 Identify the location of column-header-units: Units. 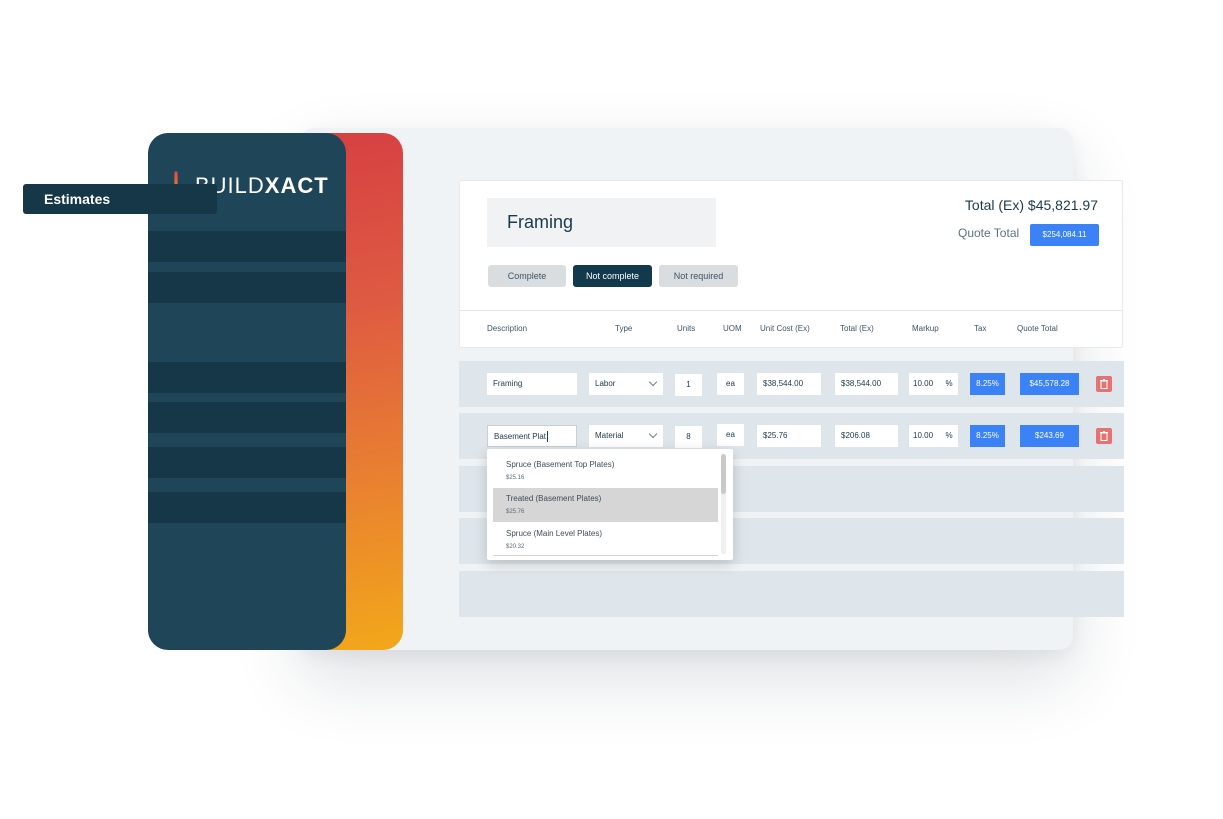
(686, 328).